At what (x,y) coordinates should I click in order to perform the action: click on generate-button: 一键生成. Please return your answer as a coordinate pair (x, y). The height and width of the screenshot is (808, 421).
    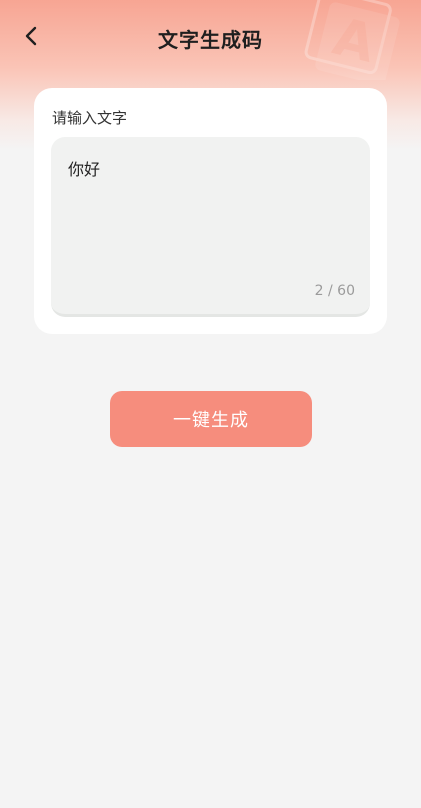
    Looking at the image, I should click on (211, 419).